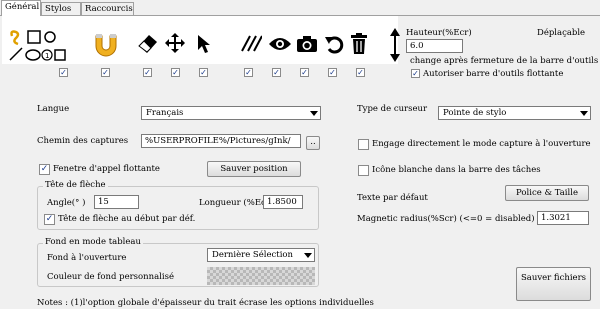 This screenshot has height=309, width=600. Describe the element at coordinates (221, 141) in the screenshot. I see `chemin-input: %USERPROFILE%/Pictures/gInk/` at that location.